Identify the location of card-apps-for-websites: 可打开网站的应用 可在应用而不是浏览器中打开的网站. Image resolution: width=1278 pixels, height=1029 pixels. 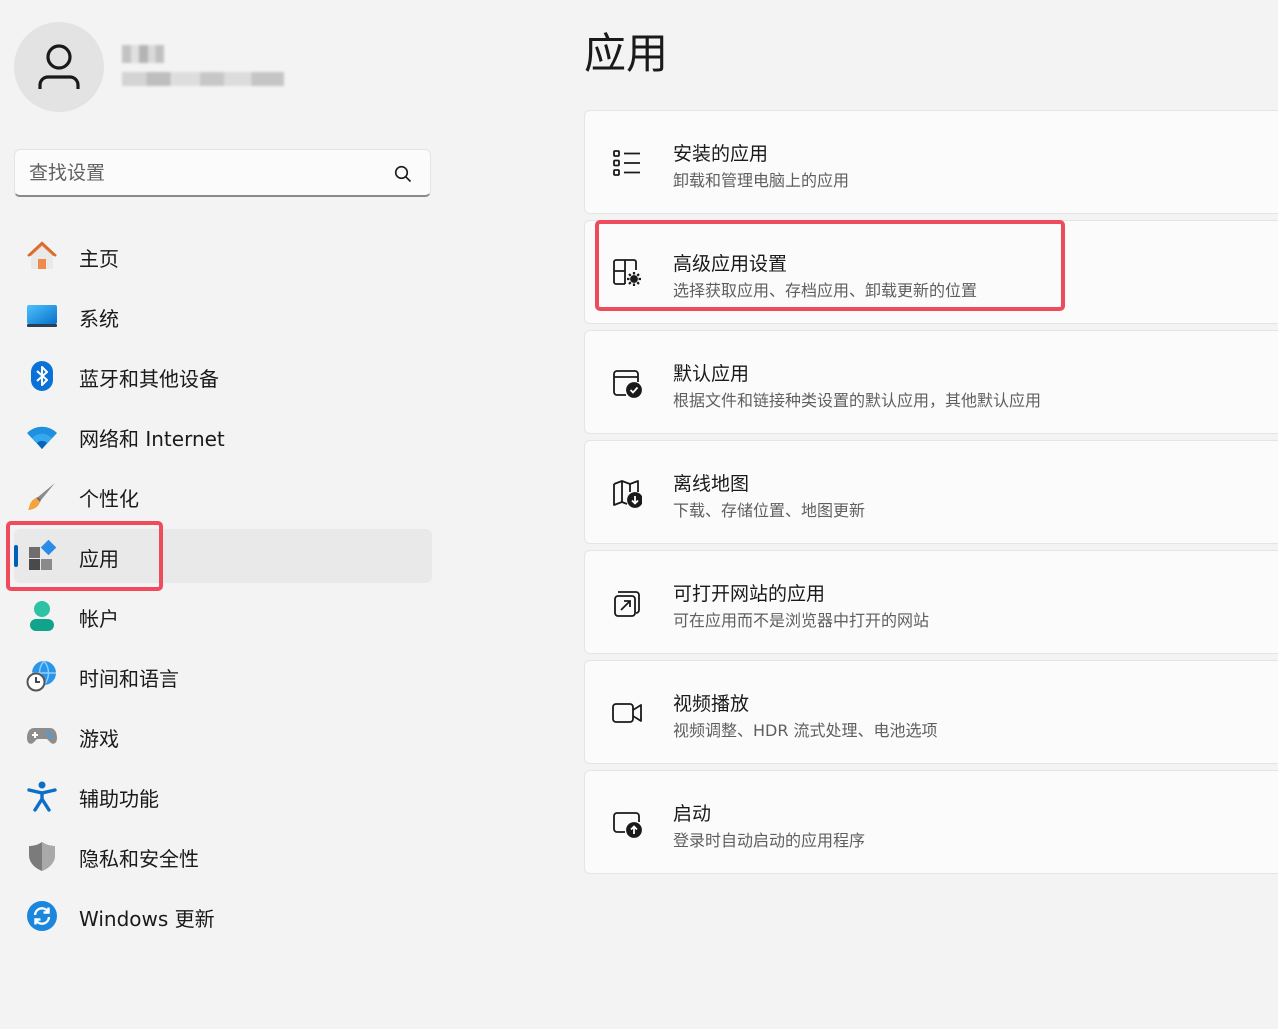
(931, 602).